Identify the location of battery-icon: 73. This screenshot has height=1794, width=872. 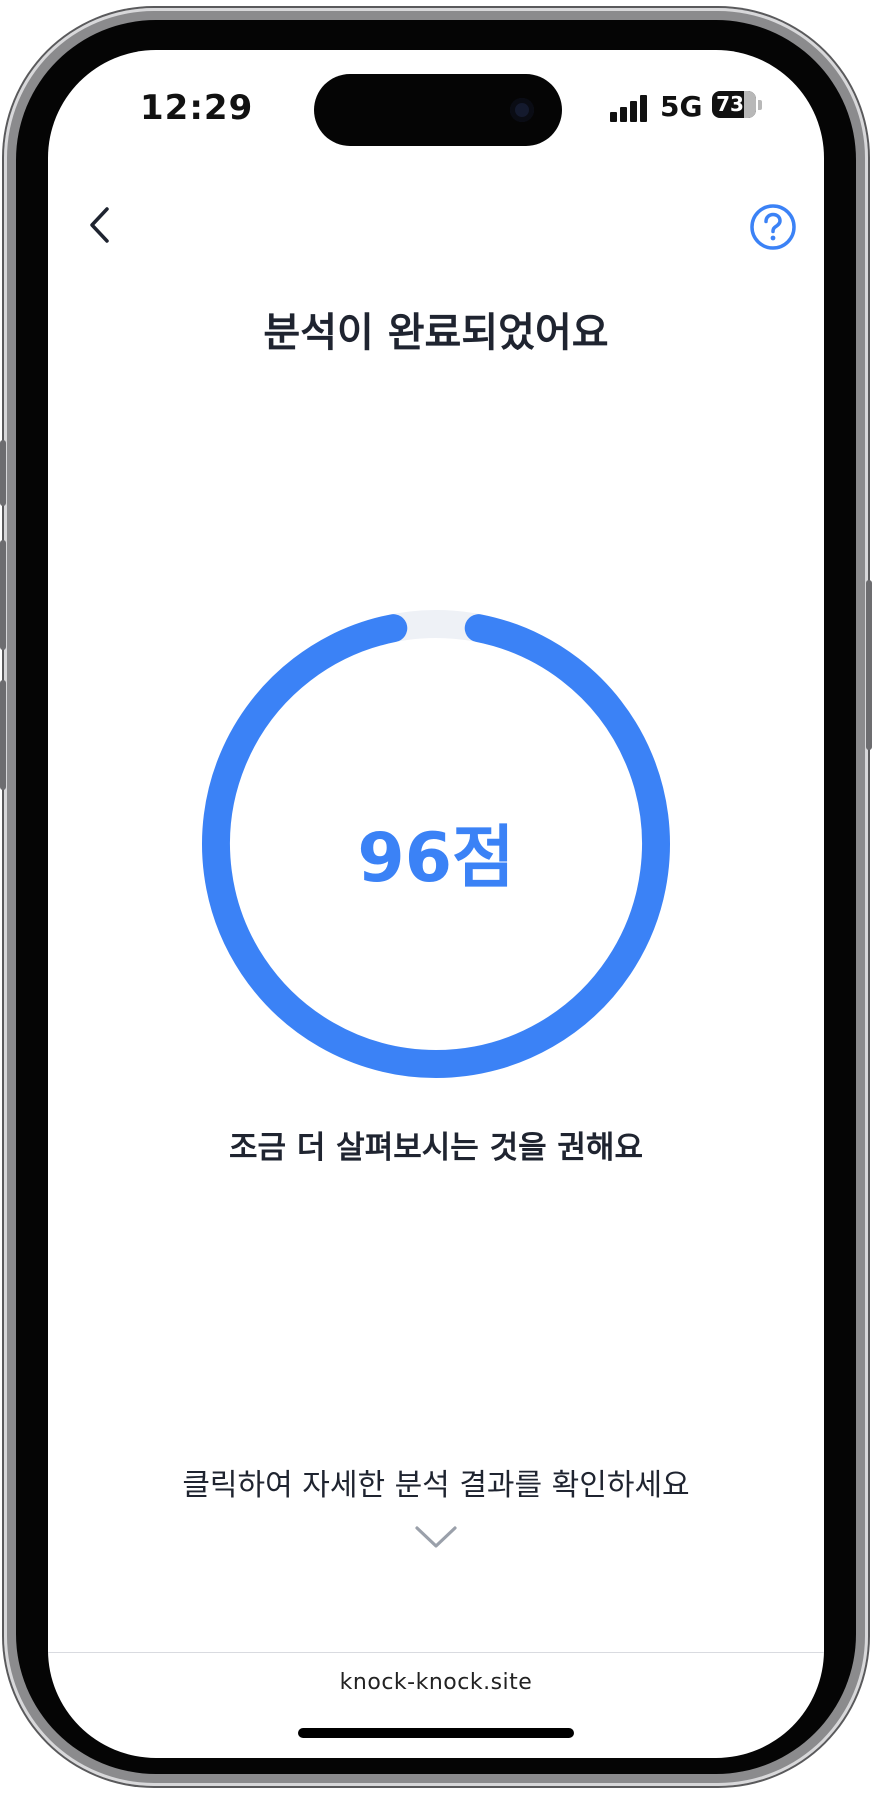
(734, 104).